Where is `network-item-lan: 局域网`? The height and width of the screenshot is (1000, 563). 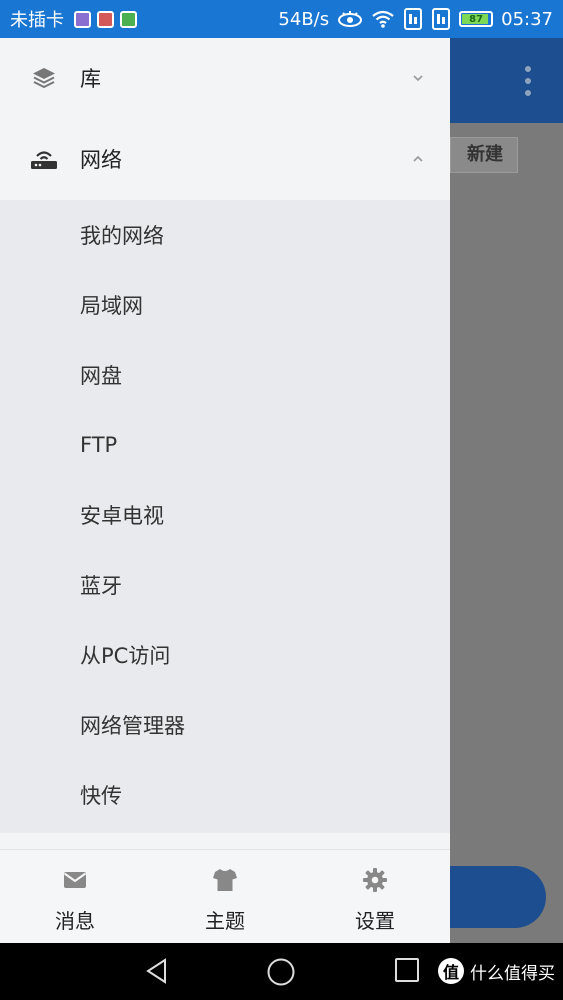 network-item-lan: 局域网 is located at coordinates (225, 305).